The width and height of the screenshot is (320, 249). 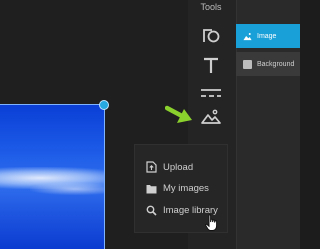 I want to click on upload-icon, so click(x=151, y=167).